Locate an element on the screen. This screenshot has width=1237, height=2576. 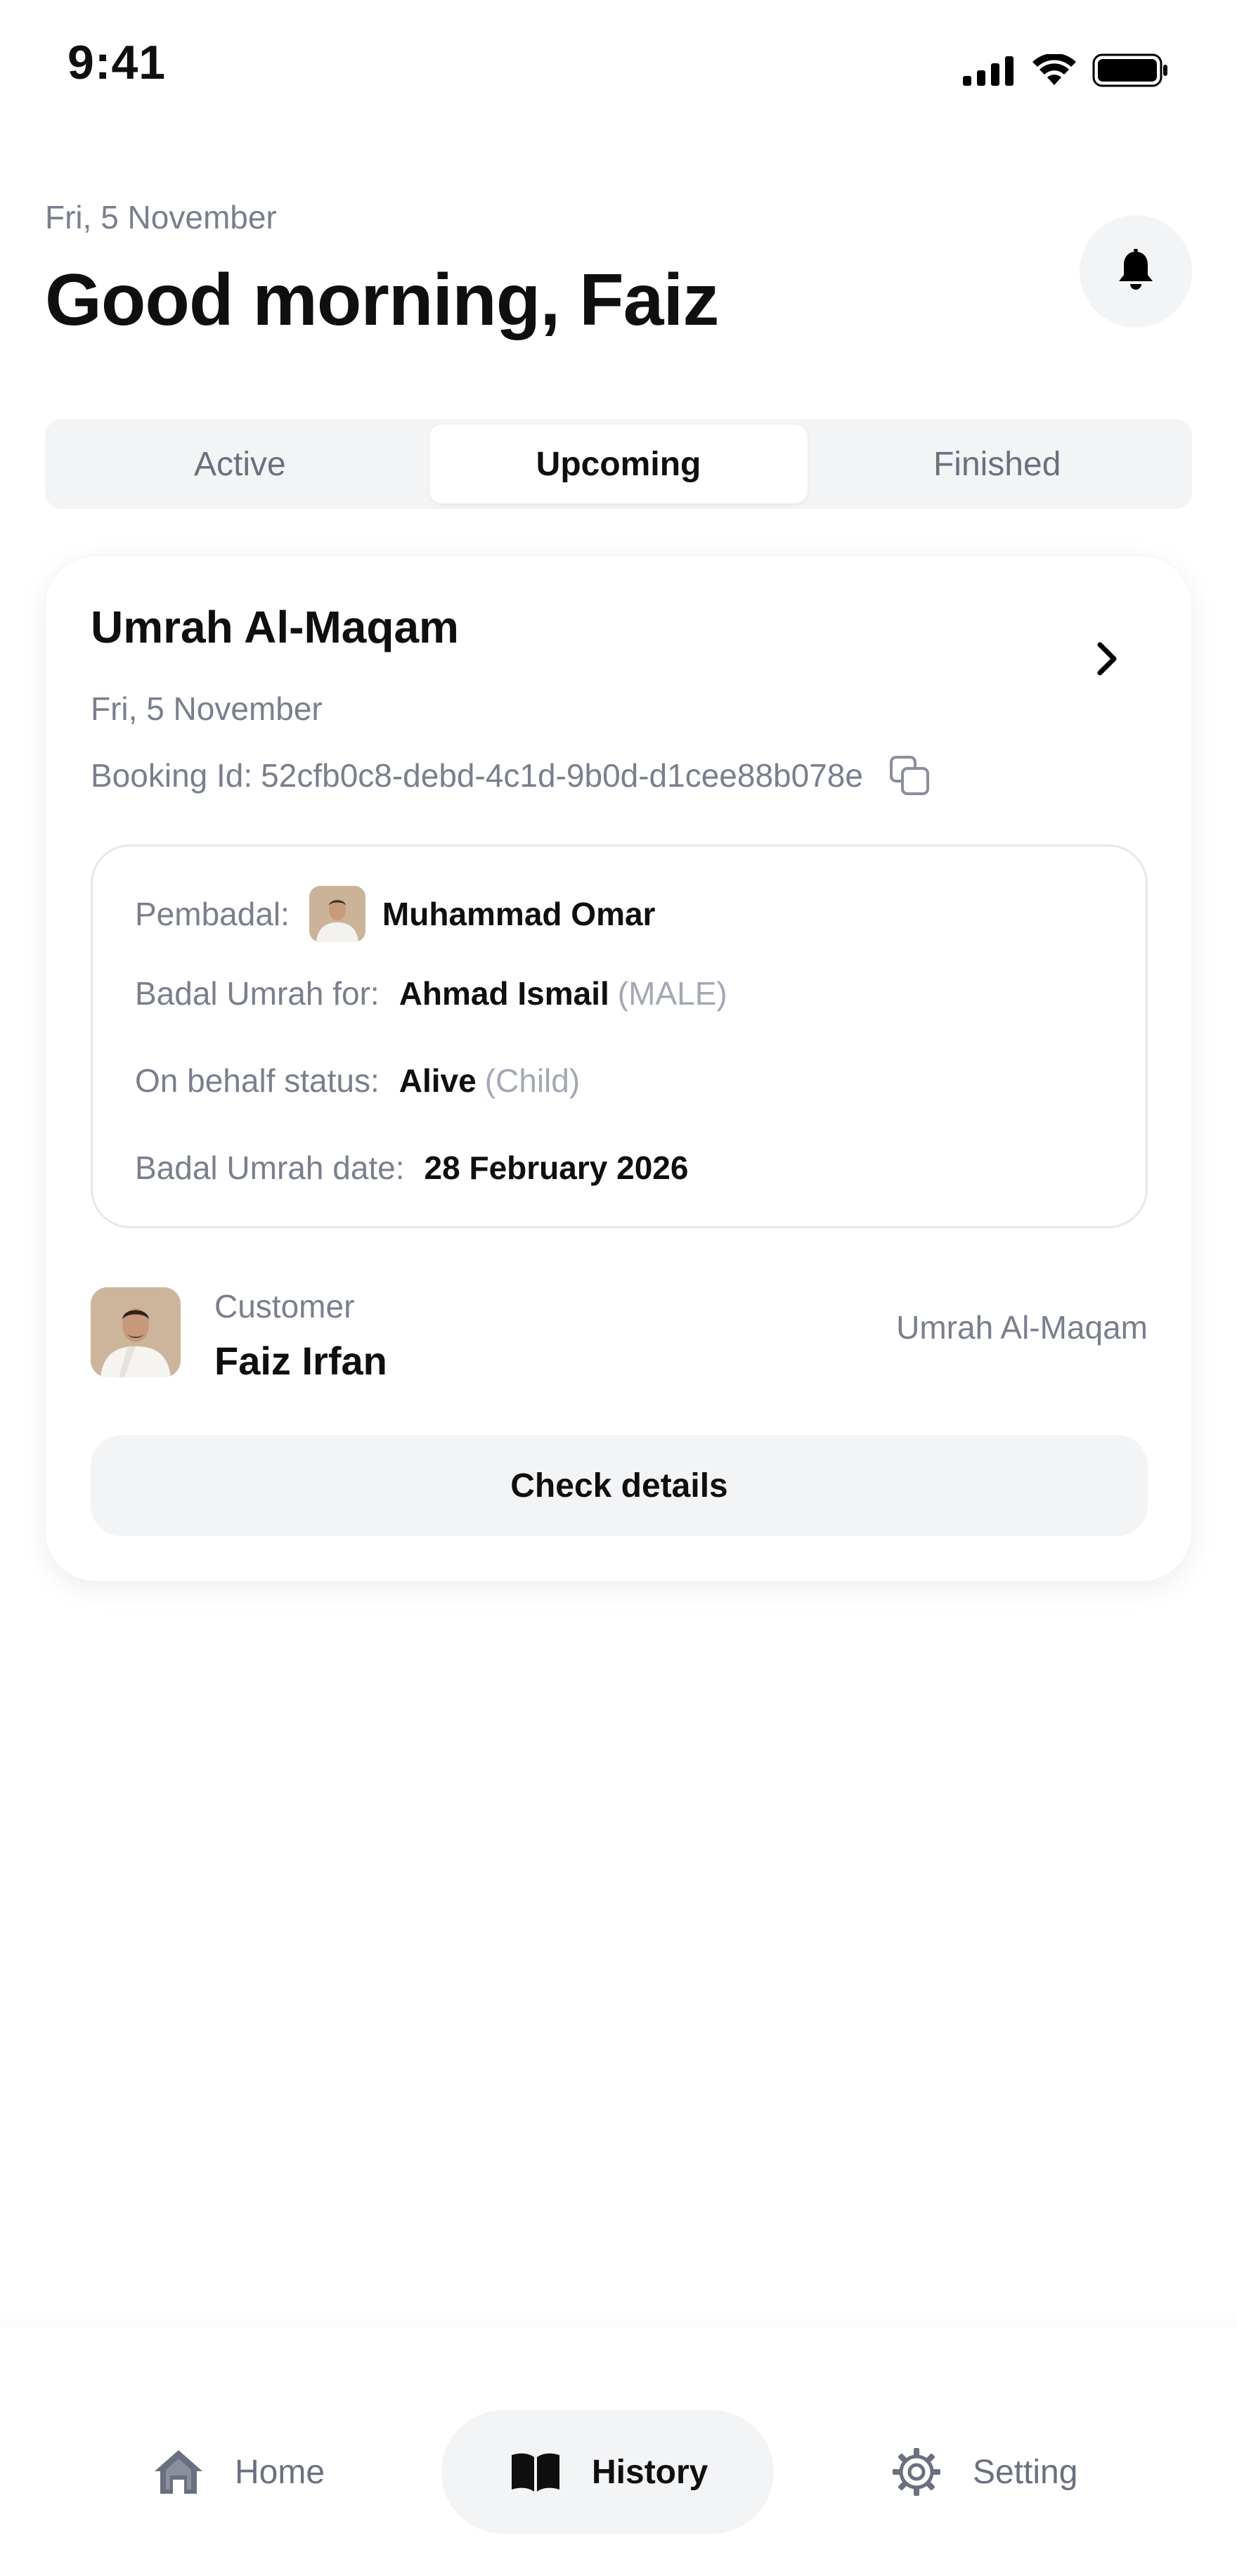
customer-label: Customer is located at coordinates (285, 1306).